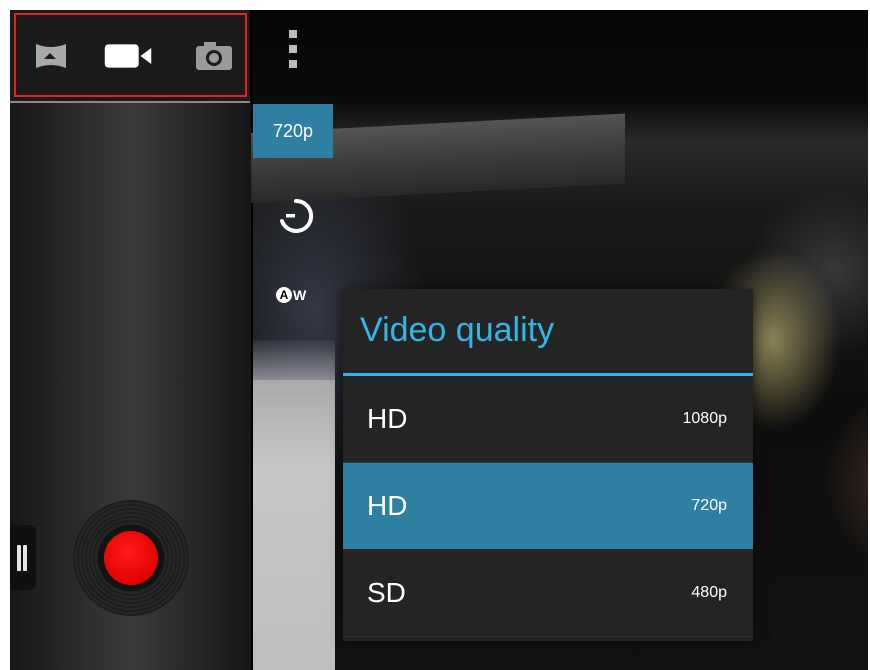  Describe the element at coordinates (548, 506) in the screenshot. I see `quality-option-hd-720p: HD 720p` at that location.